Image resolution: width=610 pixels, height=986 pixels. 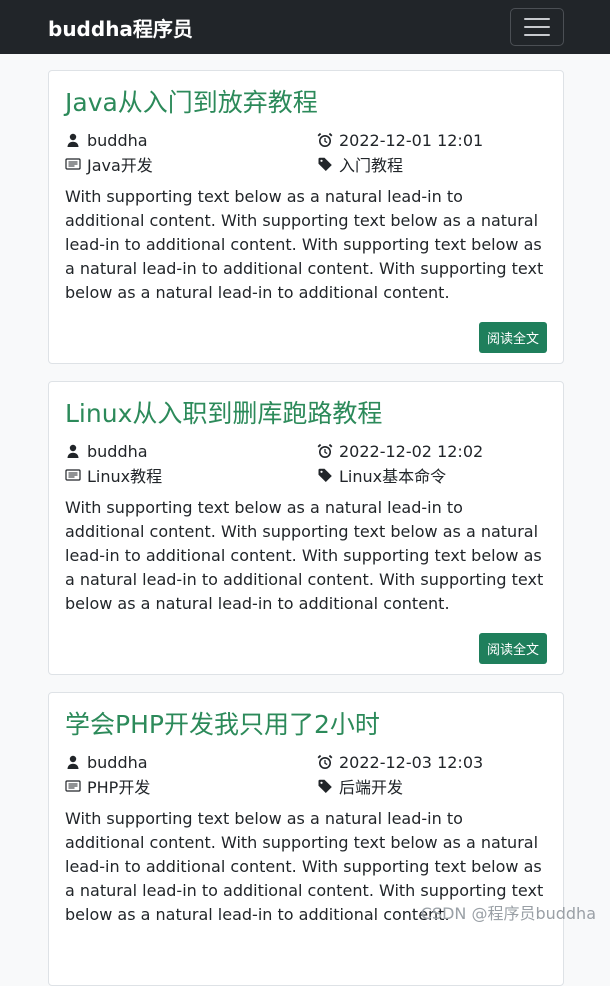 I want to click on category: PHP开发, so click(x=191, y=786).